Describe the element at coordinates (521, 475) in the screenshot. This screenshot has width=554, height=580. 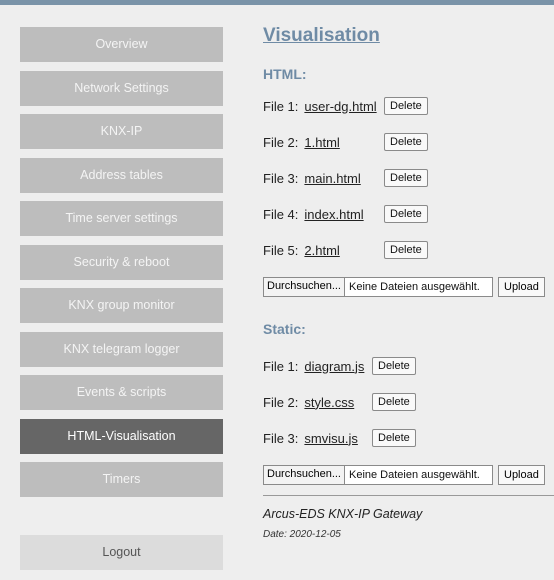
I see `static-upload-button: Upload` at that location.